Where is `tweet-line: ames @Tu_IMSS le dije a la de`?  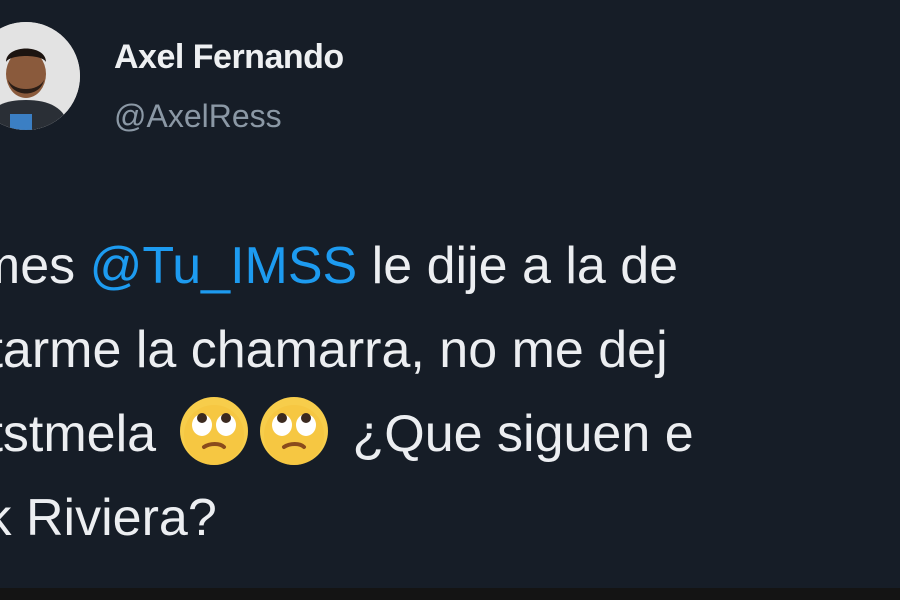
tweet-line: ames @Tu_IMSS le dije a la de is located at coordinates (450, 266).